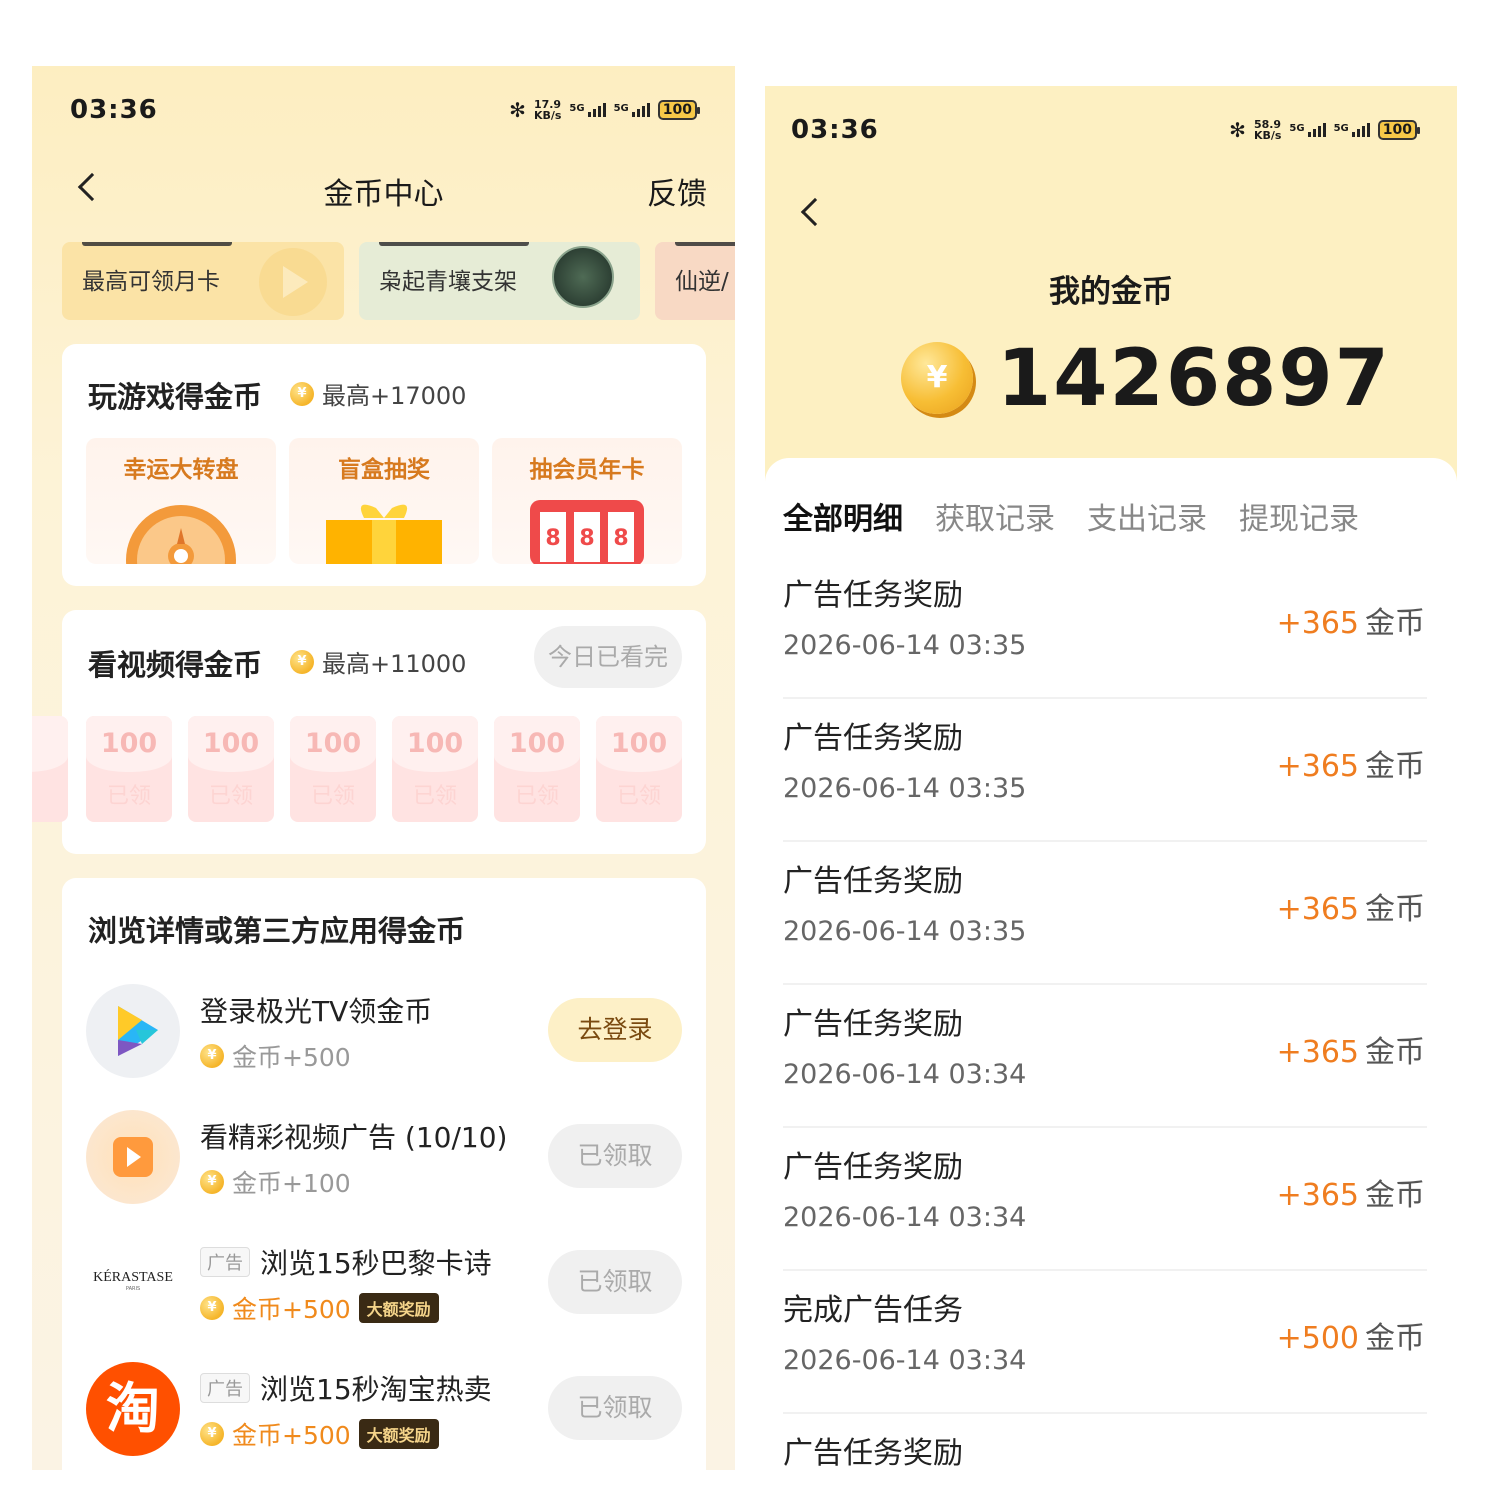 The width and height of the screenshot is (1500, 1500). Describe the element at coordinates (1267, 130) in the screenshot. I see `network-speed: 58.9 KB/s` at that location.